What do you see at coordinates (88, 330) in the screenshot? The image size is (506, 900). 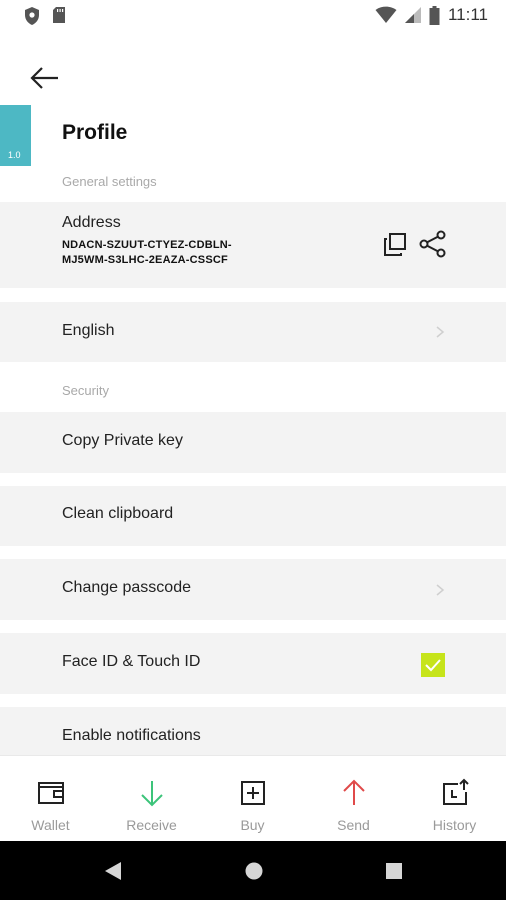 I see `language-label: English` at bounding box center [88, 330].